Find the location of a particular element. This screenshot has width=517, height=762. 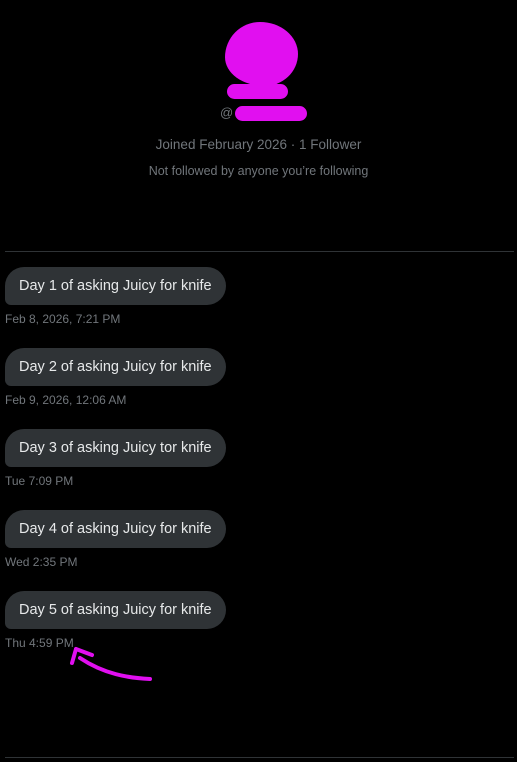

profile-meta: Joined February 2026 · 1 Follower is located at coordinates (258, 145).